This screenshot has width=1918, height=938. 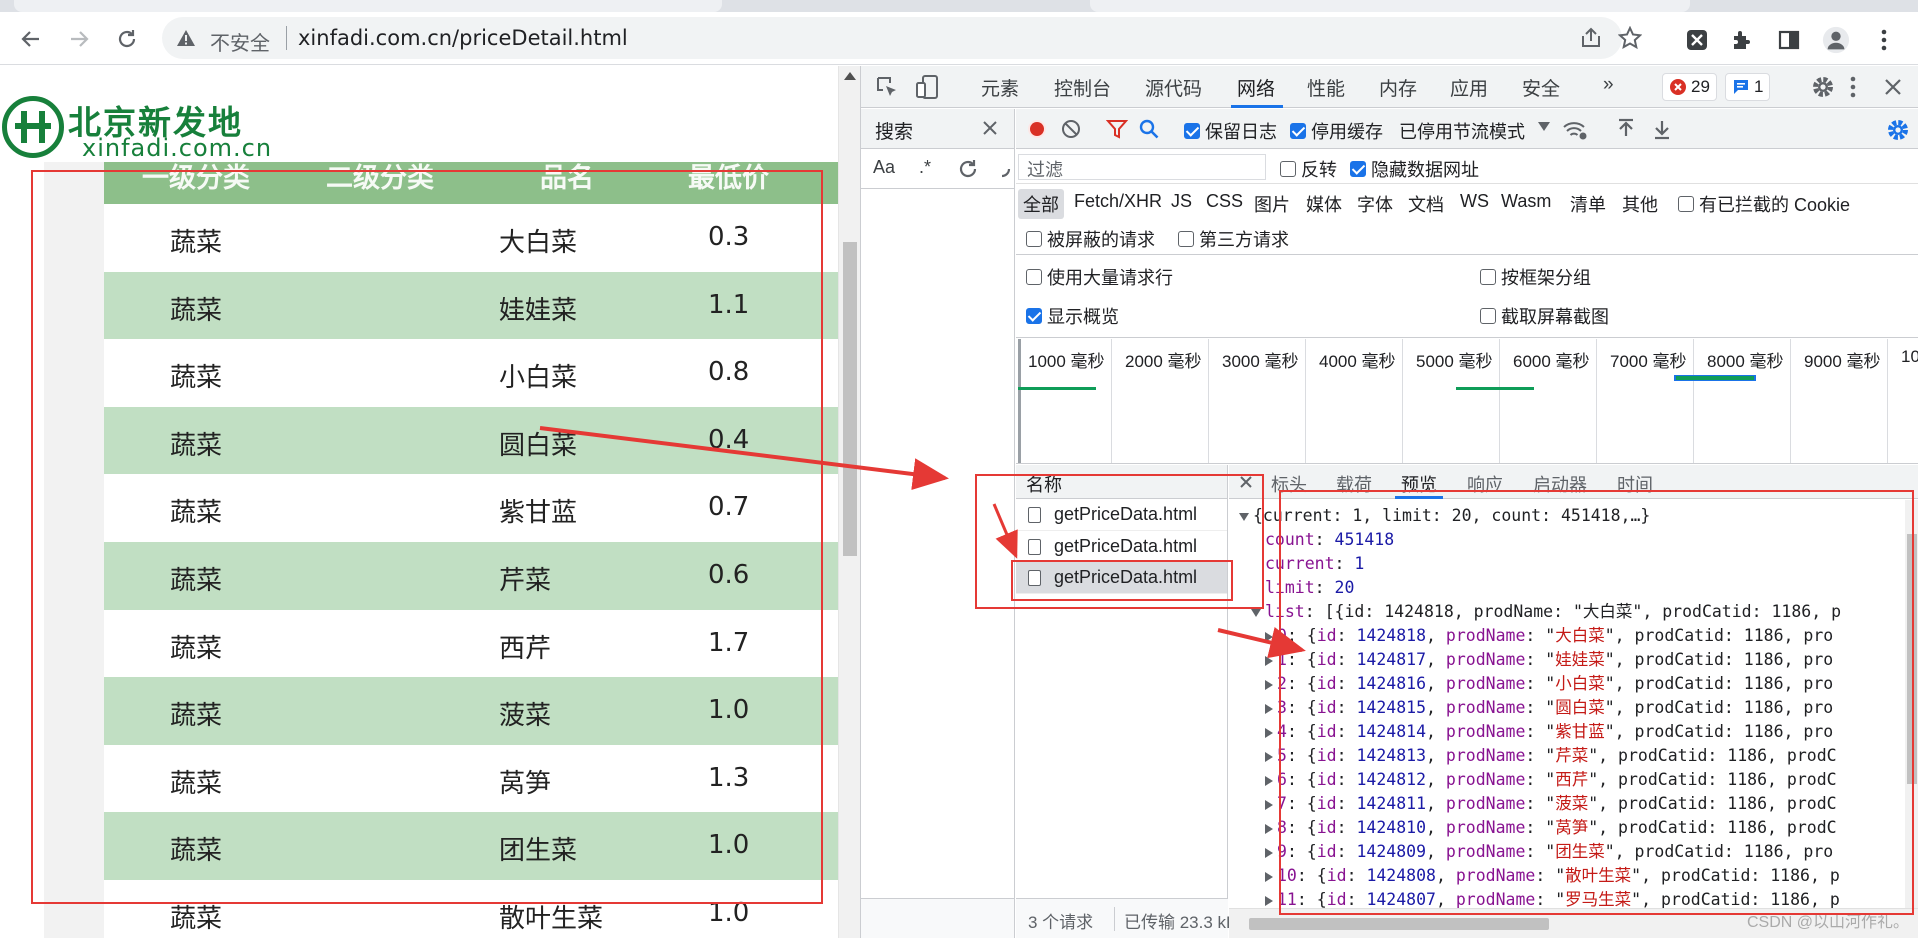 I want to click on json-root-line: {current: 1, limit: 20, count: 451418,…}, so click(x=1444, y=516).